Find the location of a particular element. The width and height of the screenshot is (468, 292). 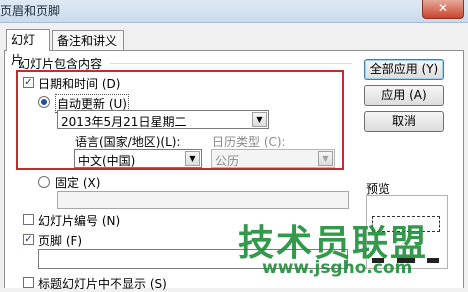

slide-number-label: 幻灯片编号 (N) is located at coordinates (79, 221).